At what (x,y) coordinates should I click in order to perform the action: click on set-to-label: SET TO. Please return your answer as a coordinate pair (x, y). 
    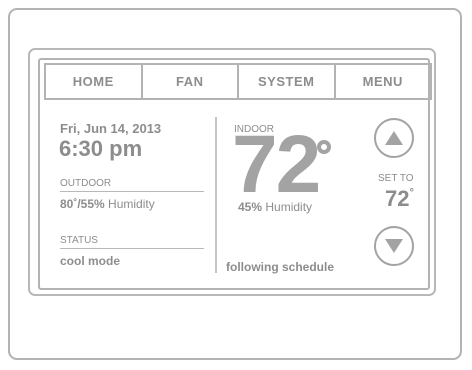
    Looking at the image, I should click on (396, 178).